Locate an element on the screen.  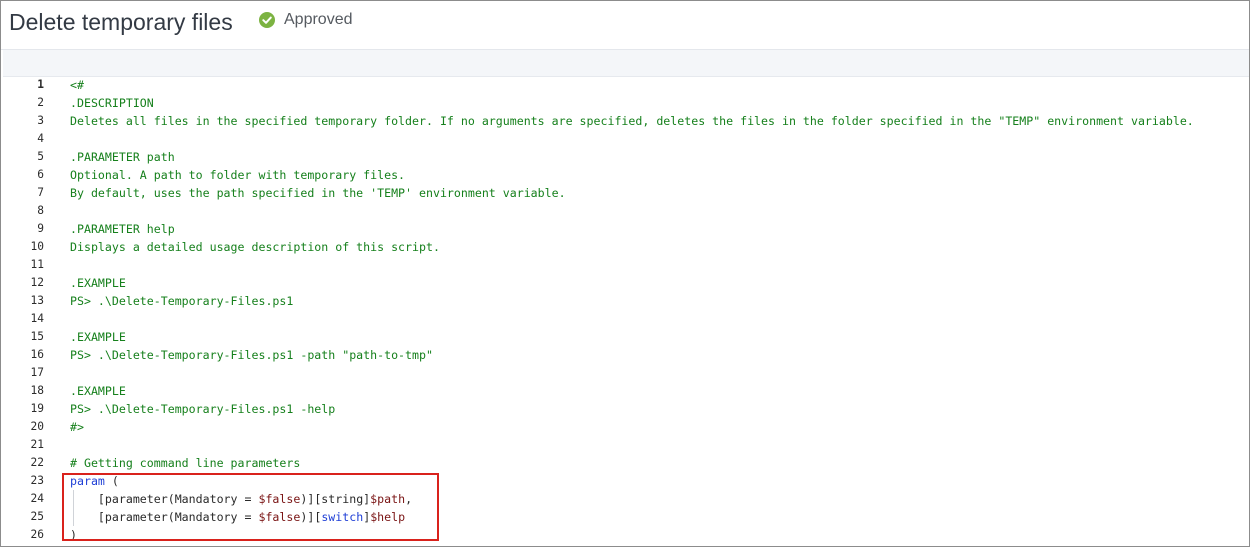
line-number: 11 is located at coordinates (37, 264).